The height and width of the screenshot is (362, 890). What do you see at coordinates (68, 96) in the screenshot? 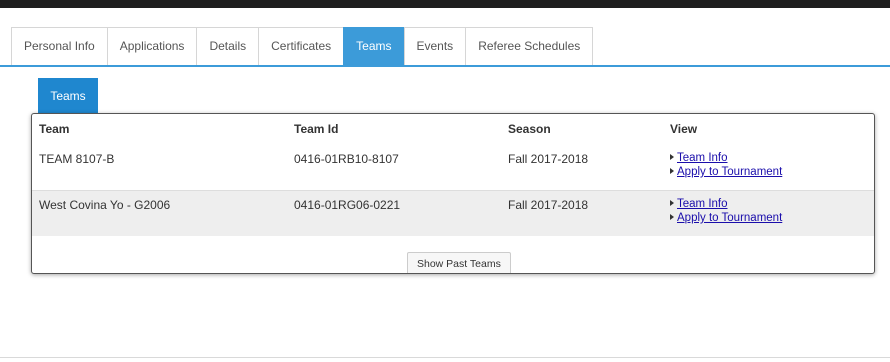
I see `teams-section-tab: Teams` at bounding box center [68, 96].